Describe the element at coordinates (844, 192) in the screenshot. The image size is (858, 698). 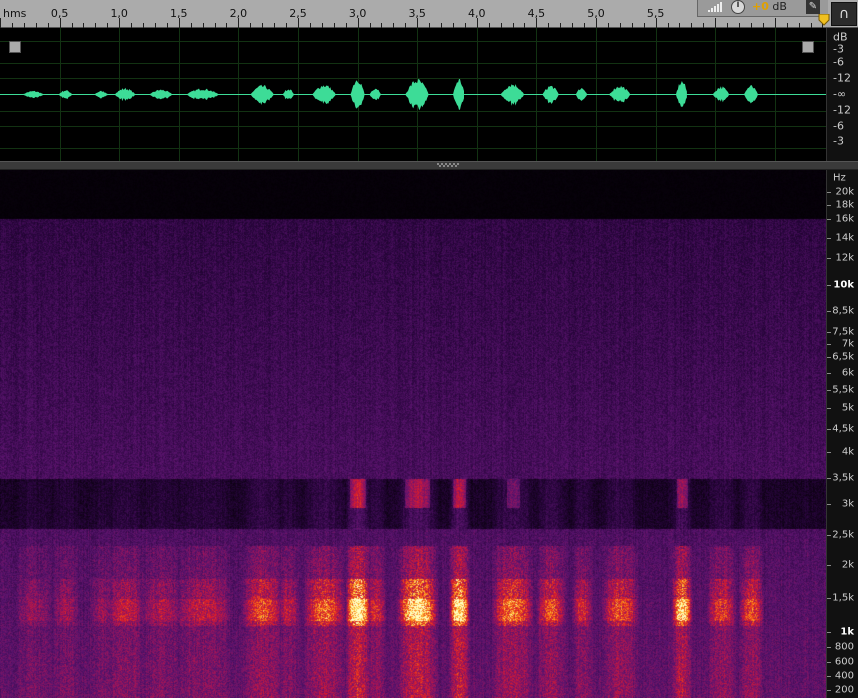
I see `frequency-label: 20k` at that location.